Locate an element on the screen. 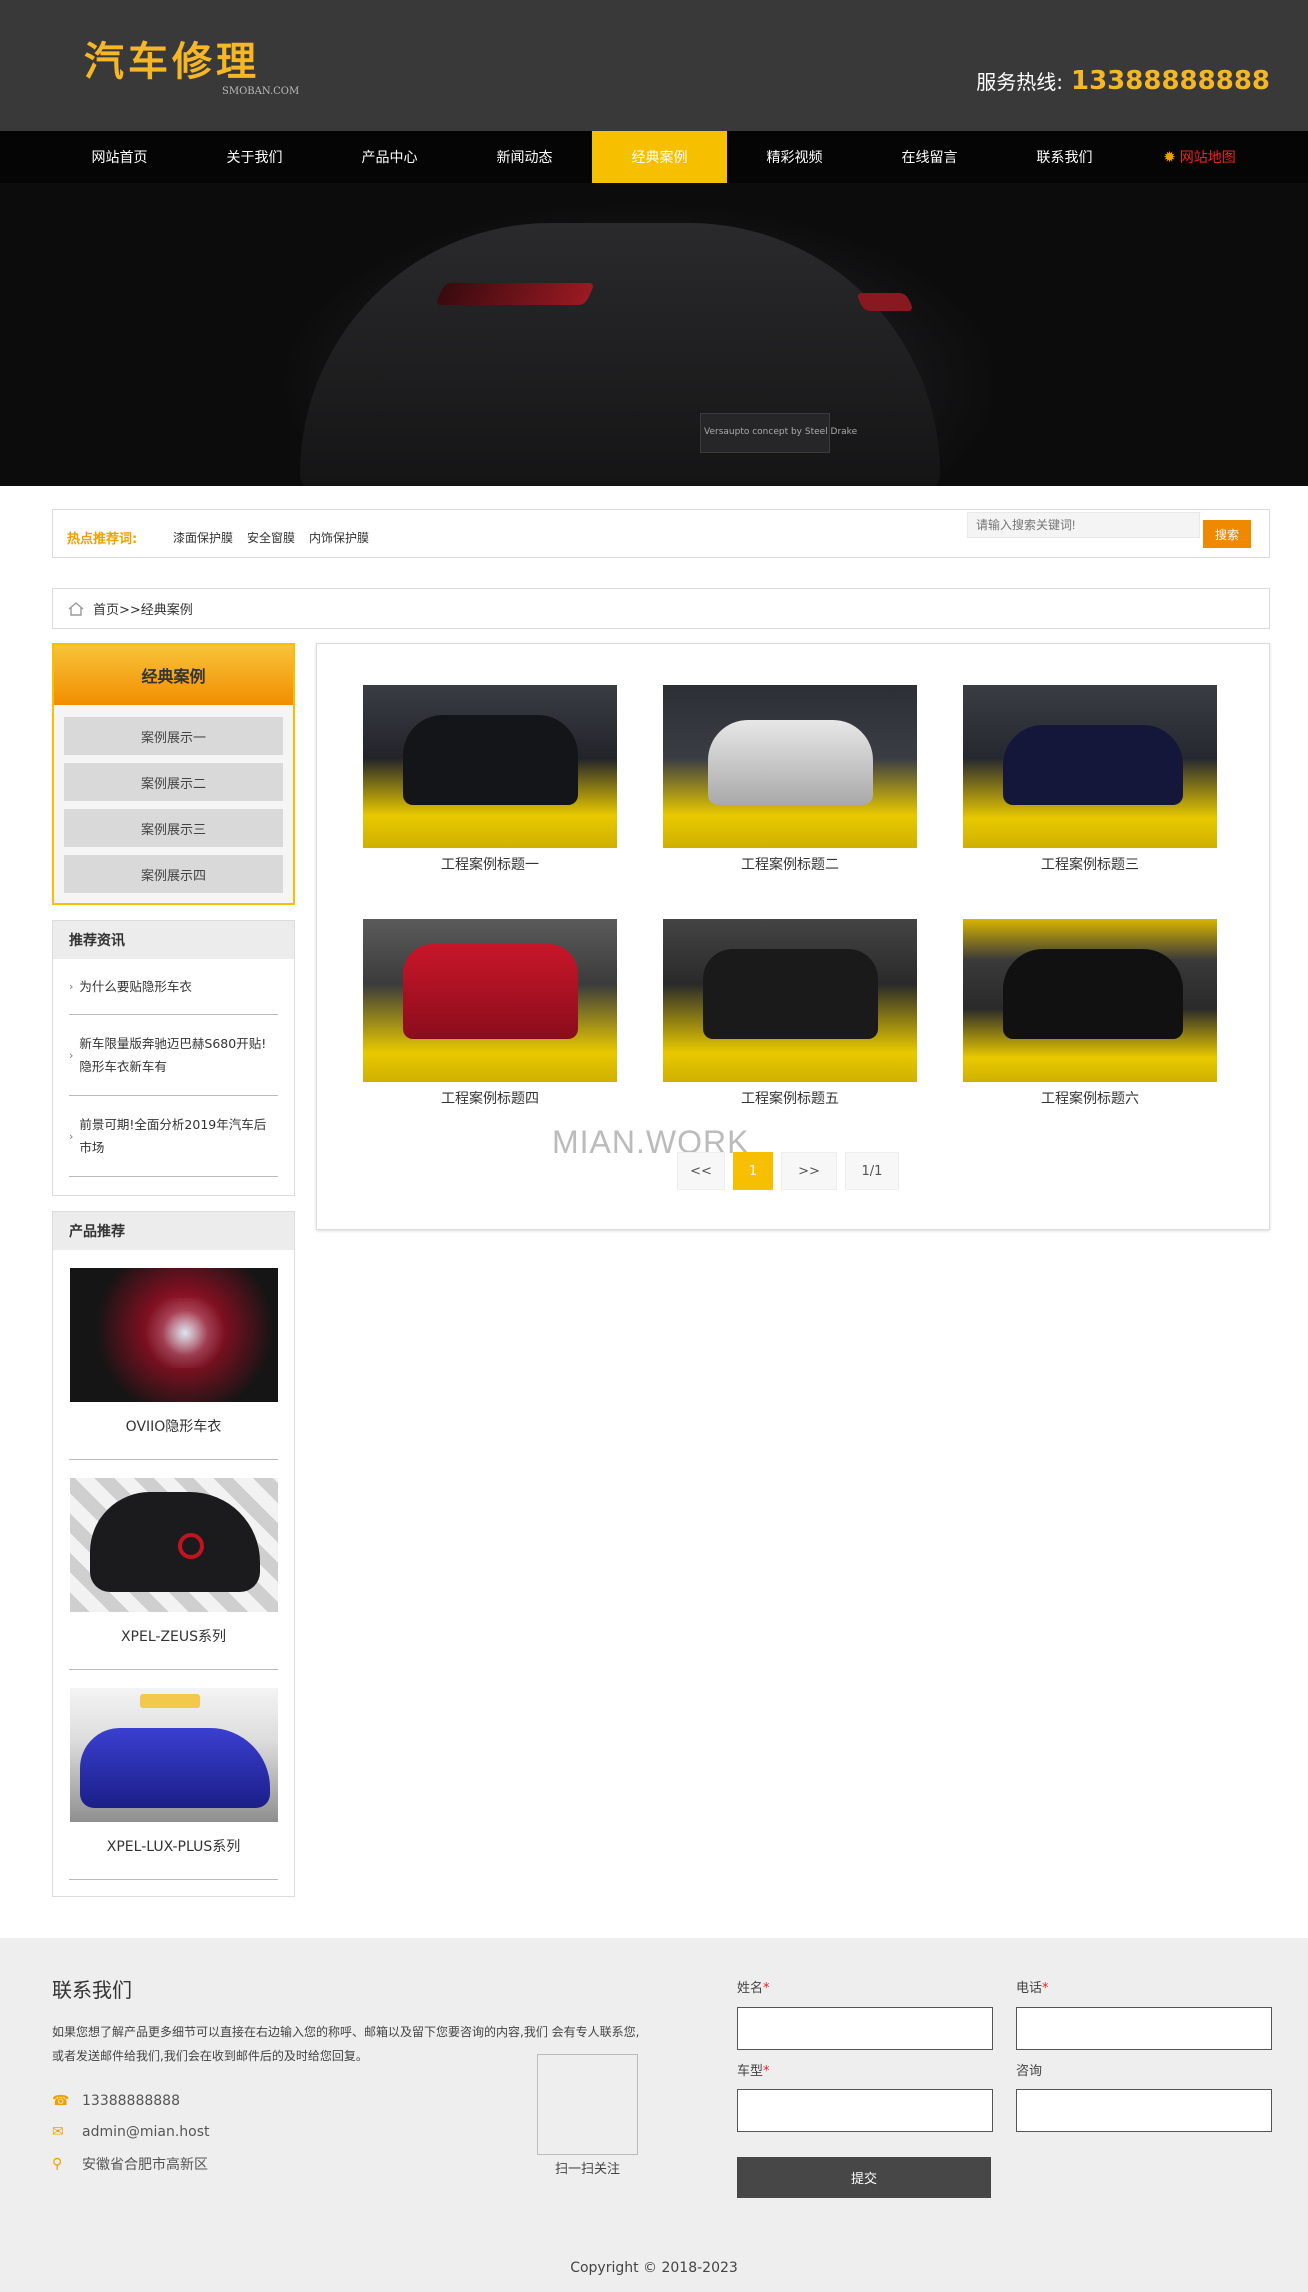 The width and height of the screenshot is (1308, 2292). nav-item-products: 产品中心 is located at coordinates (389, 157).